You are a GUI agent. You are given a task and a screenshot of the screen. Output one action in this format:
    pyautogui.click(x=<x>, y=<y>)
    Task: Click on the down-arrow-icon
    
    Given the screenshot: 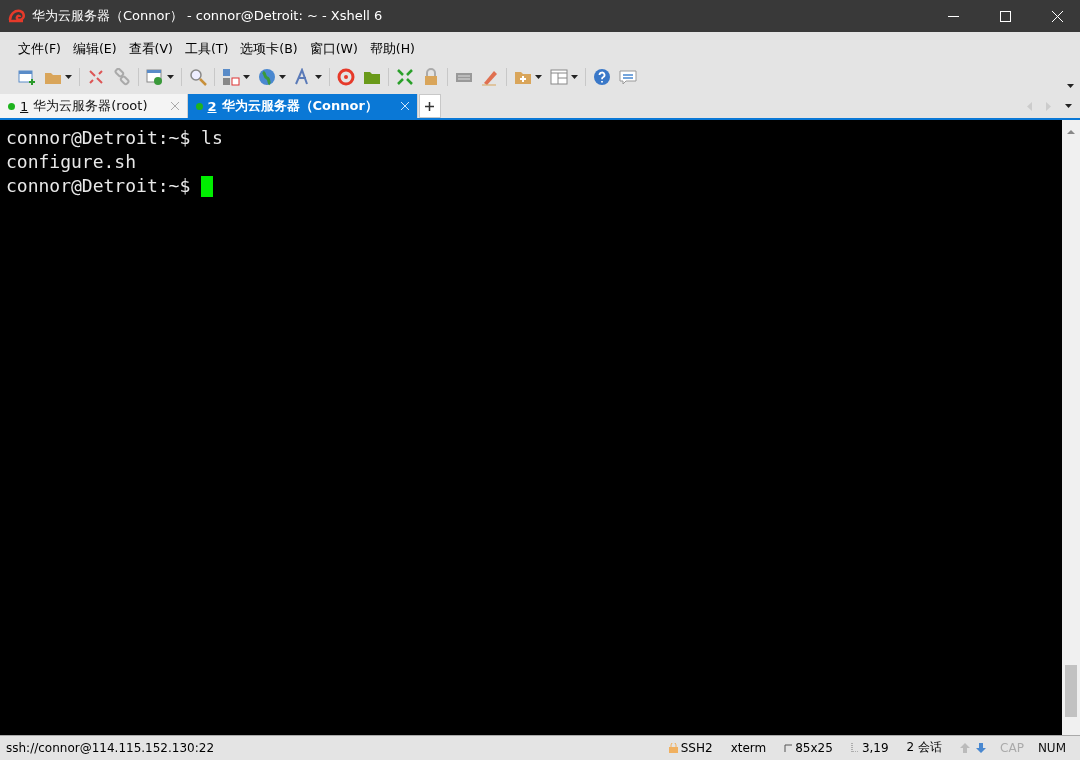 What is the action you would take?
    pyautogui.click(x=981, y=747)
    